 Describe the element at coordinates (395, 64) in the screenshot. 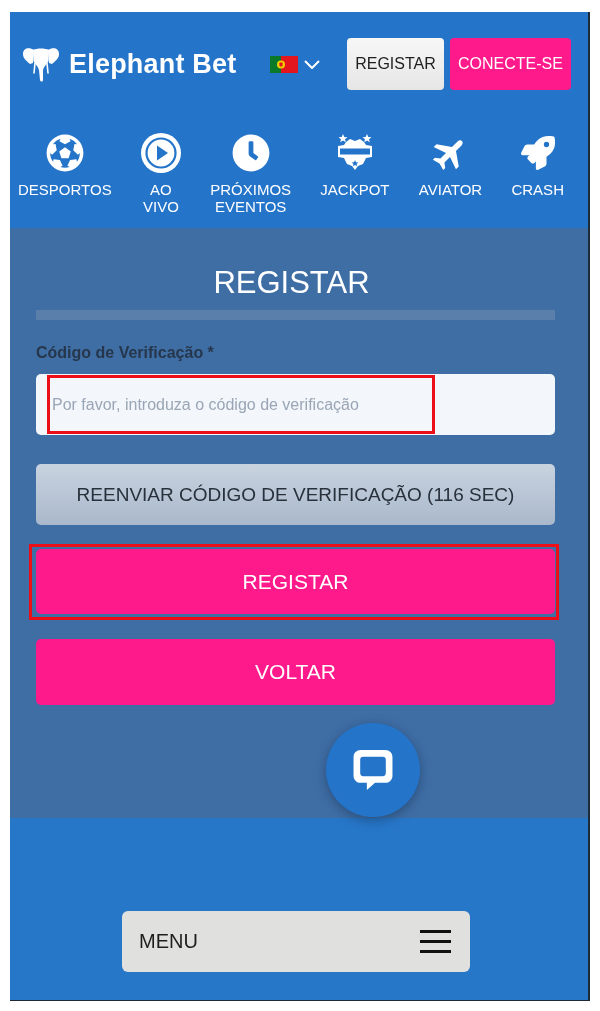

I see `register-header-button: REGISTAR` at that location.